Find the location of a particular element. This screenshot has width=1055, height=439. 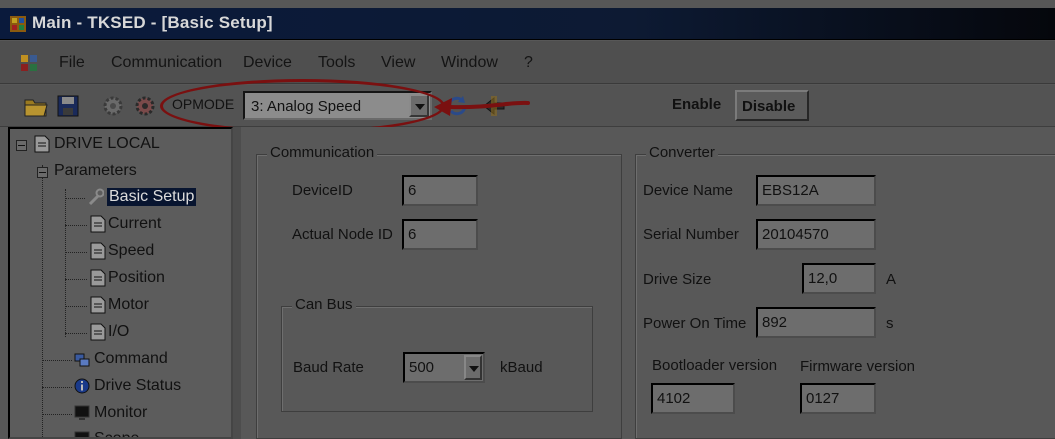

save-icon is located at coordinates (68, 106).